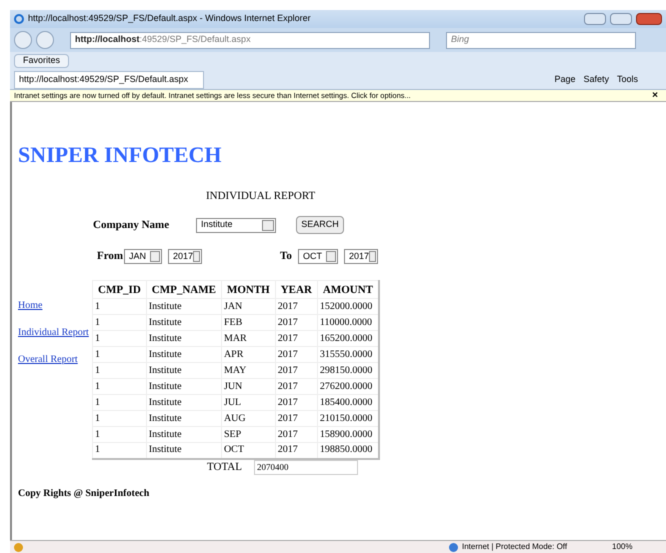 The height and width of the screenshot is (553, 666). What do you see at coordinates (224, 467) in the screenshot?
I see `total-label: TOTAL` at bounding box center [224, 467].